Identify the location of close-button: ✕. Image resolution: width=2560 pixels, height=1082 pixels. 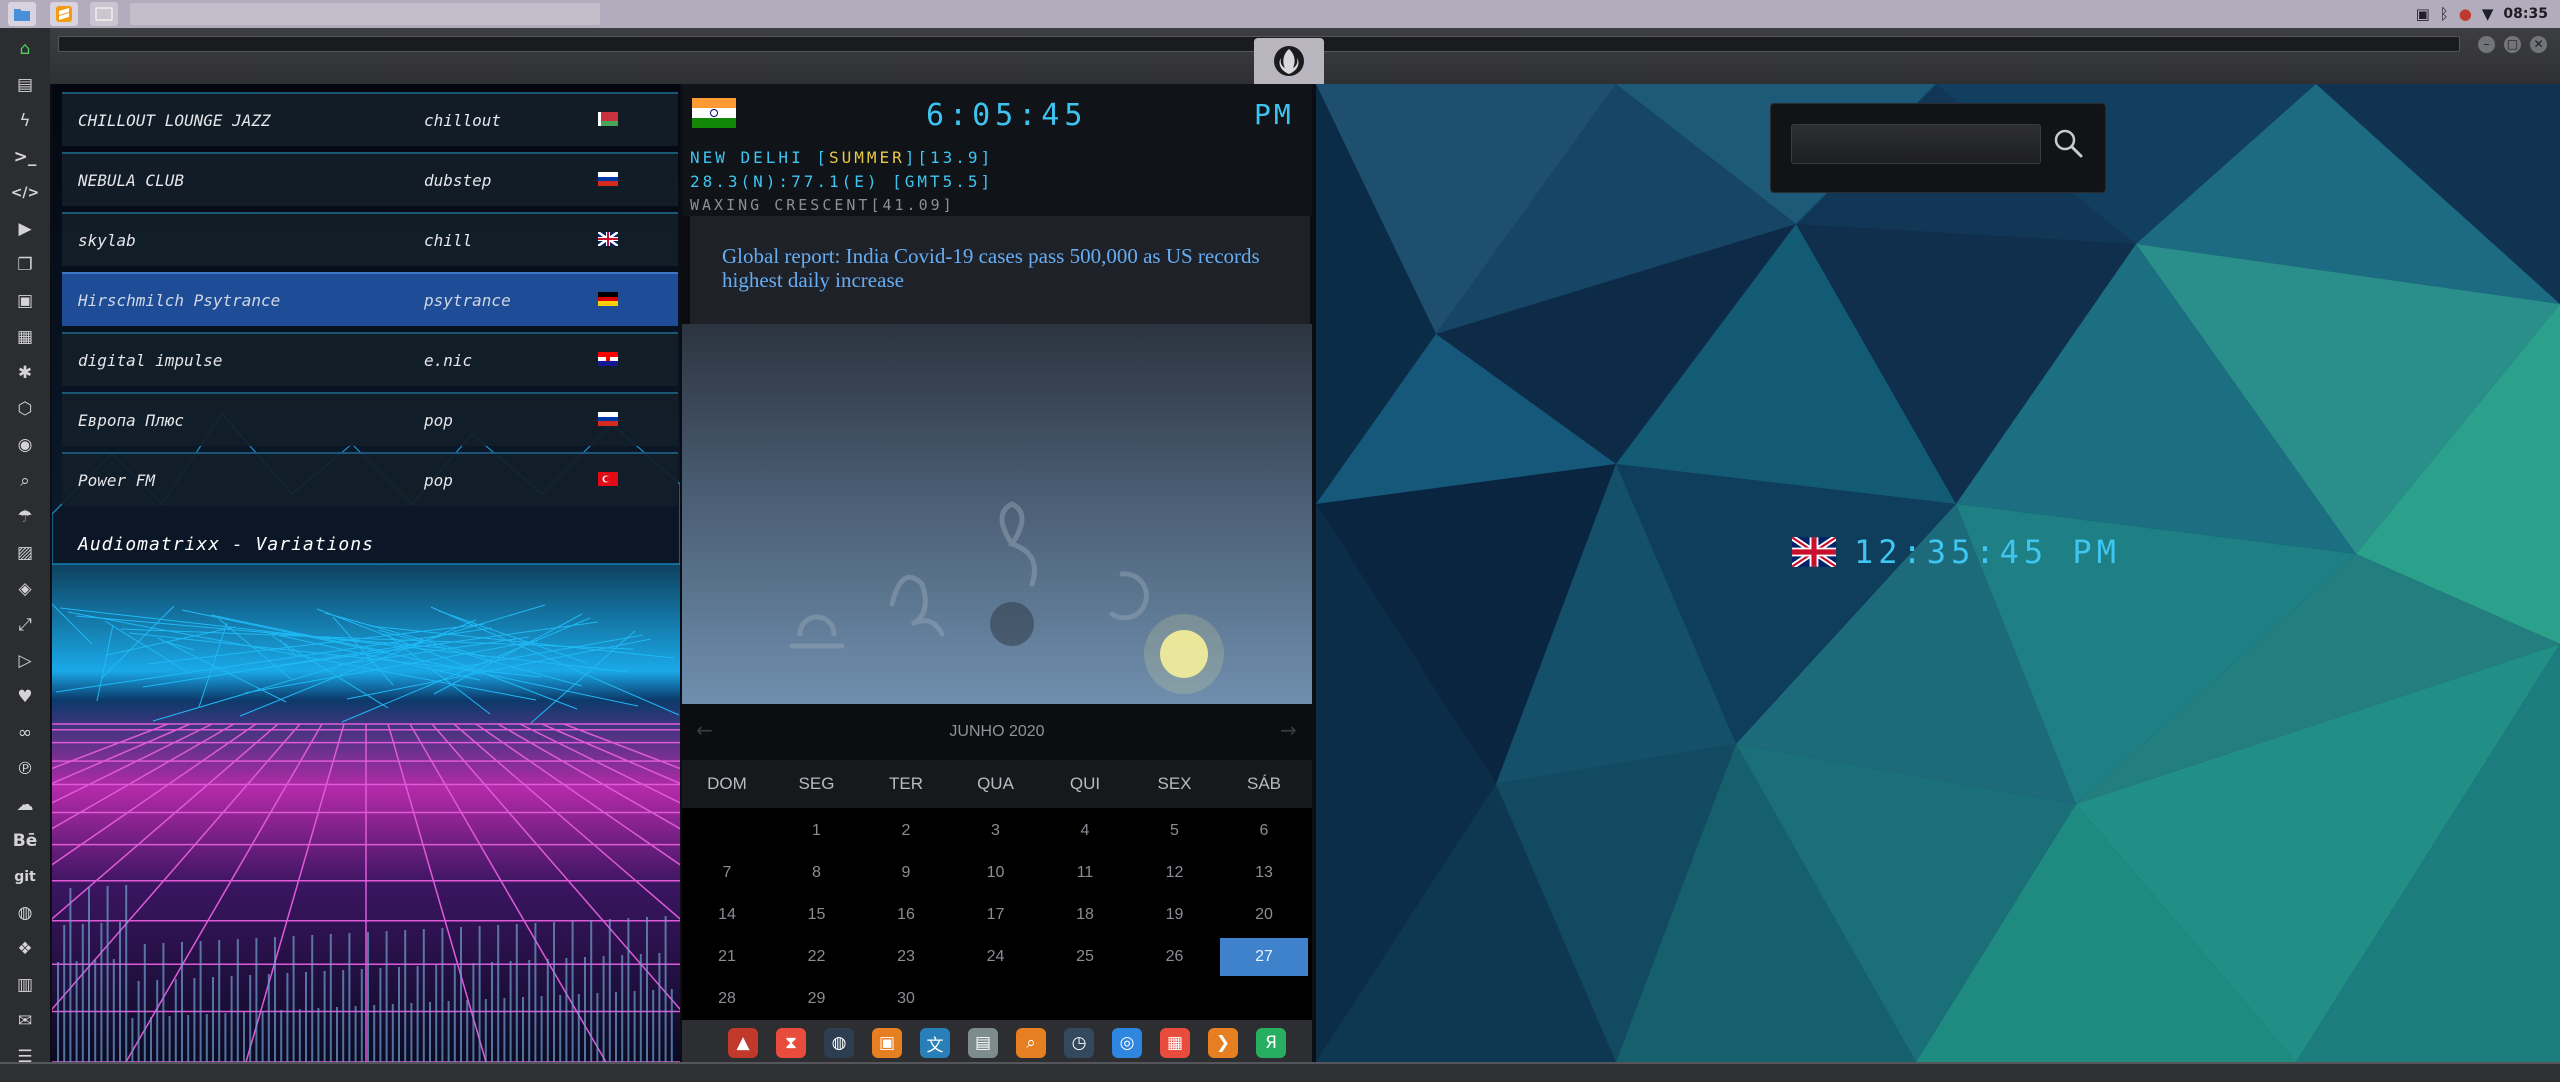
(2538, 44).